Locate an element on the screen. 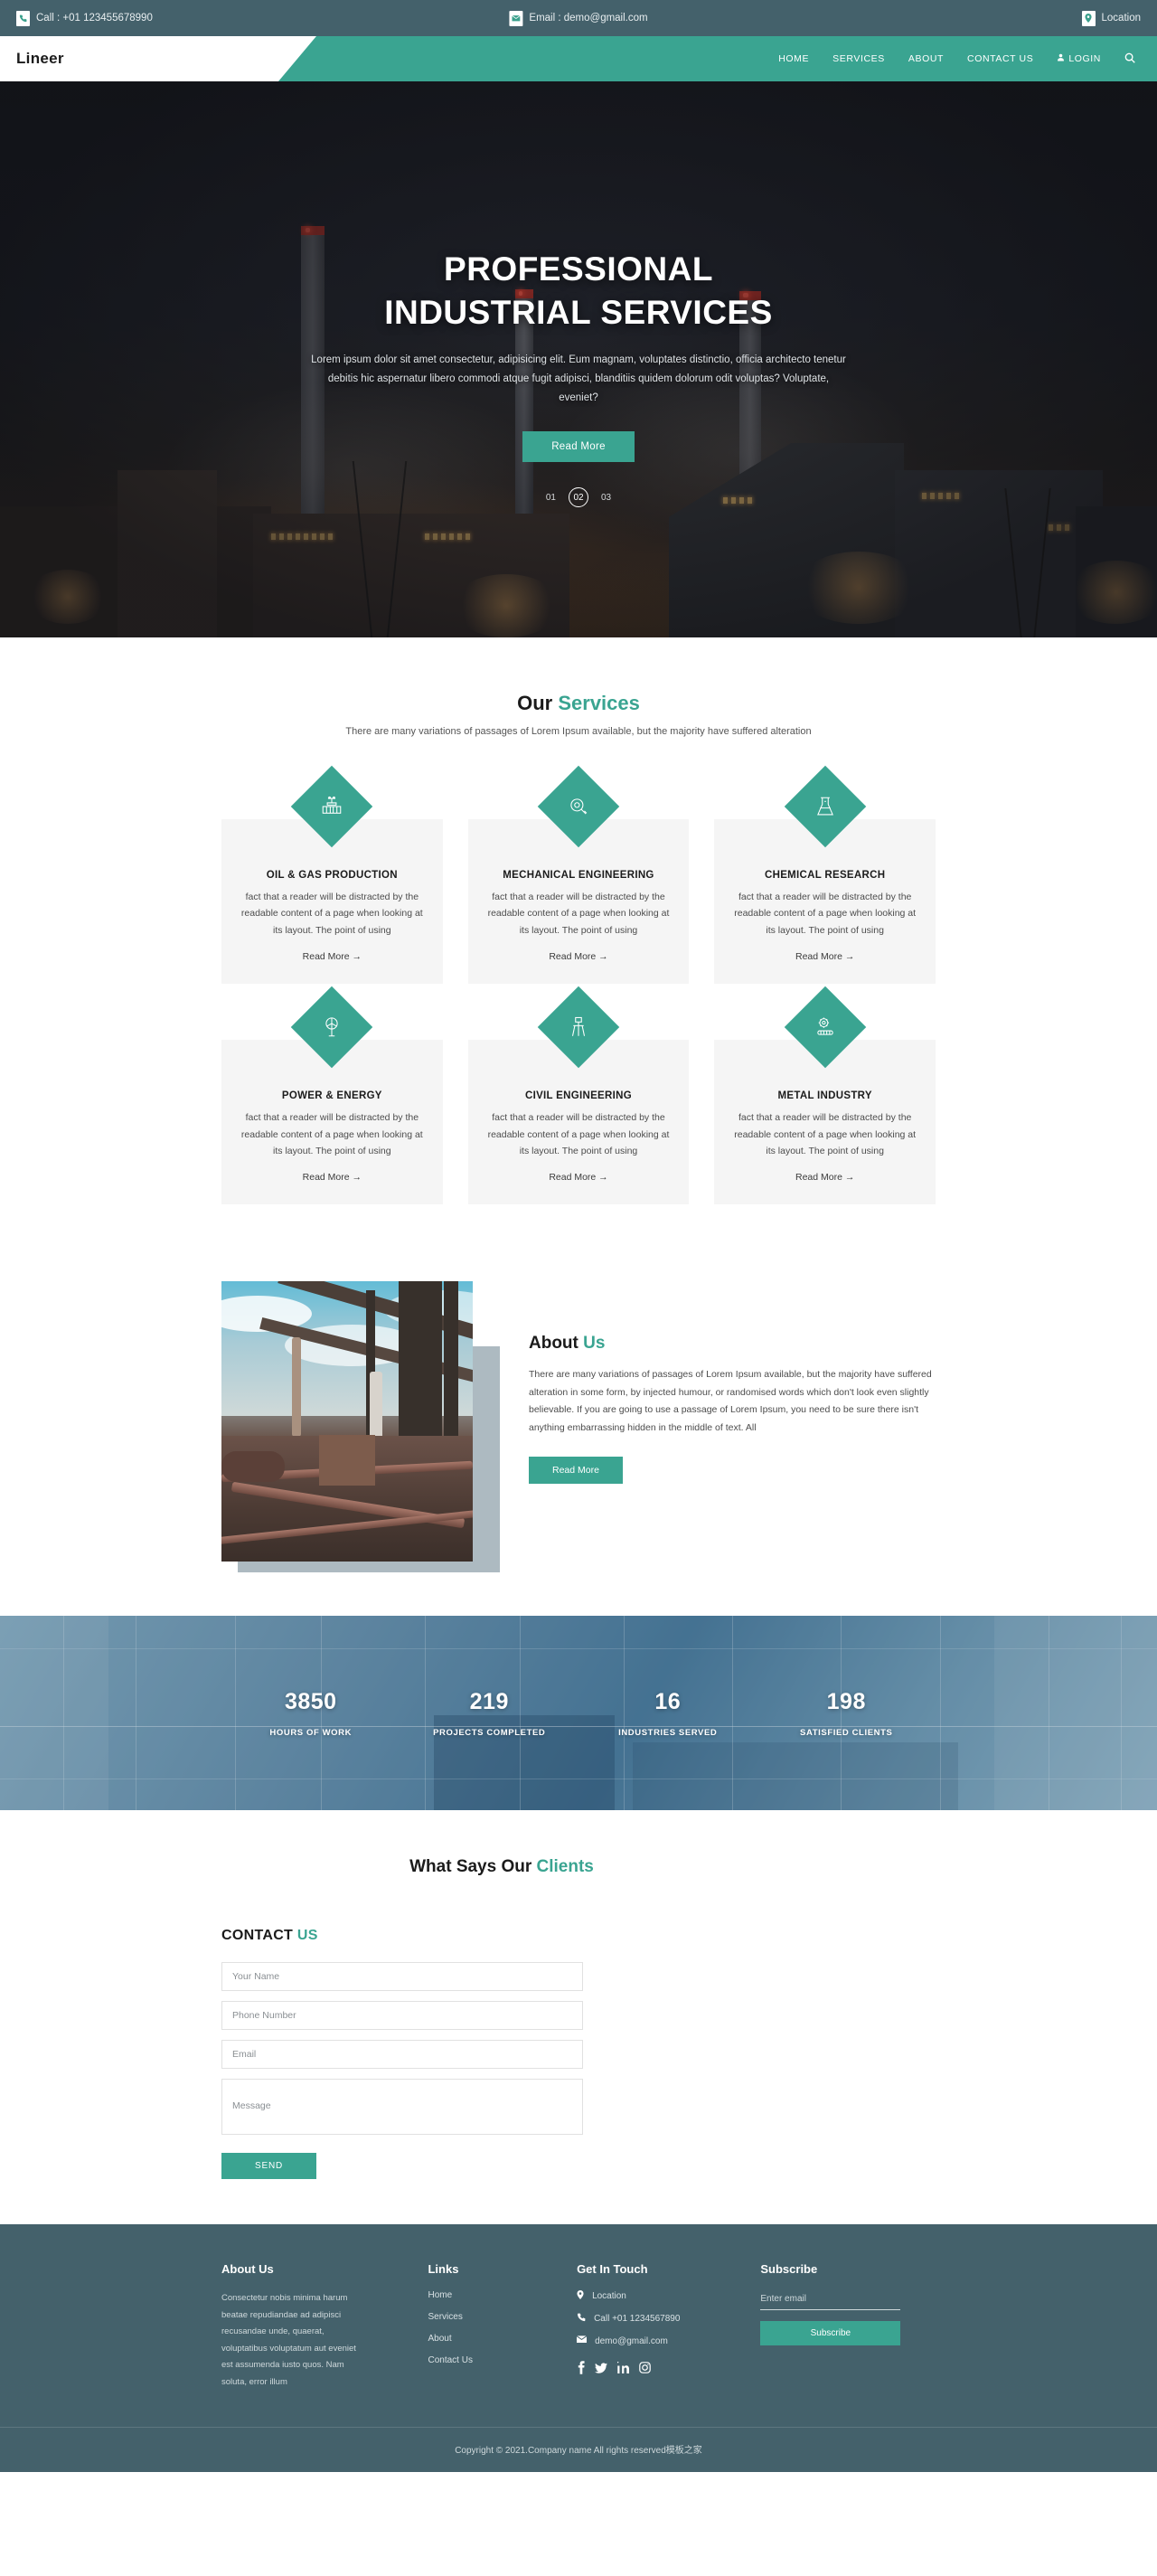 The height and width of the screenshot is (2576, 1157). footer-links-column: Links Home Services About Contact Us is located at coordinates (503, 2326).